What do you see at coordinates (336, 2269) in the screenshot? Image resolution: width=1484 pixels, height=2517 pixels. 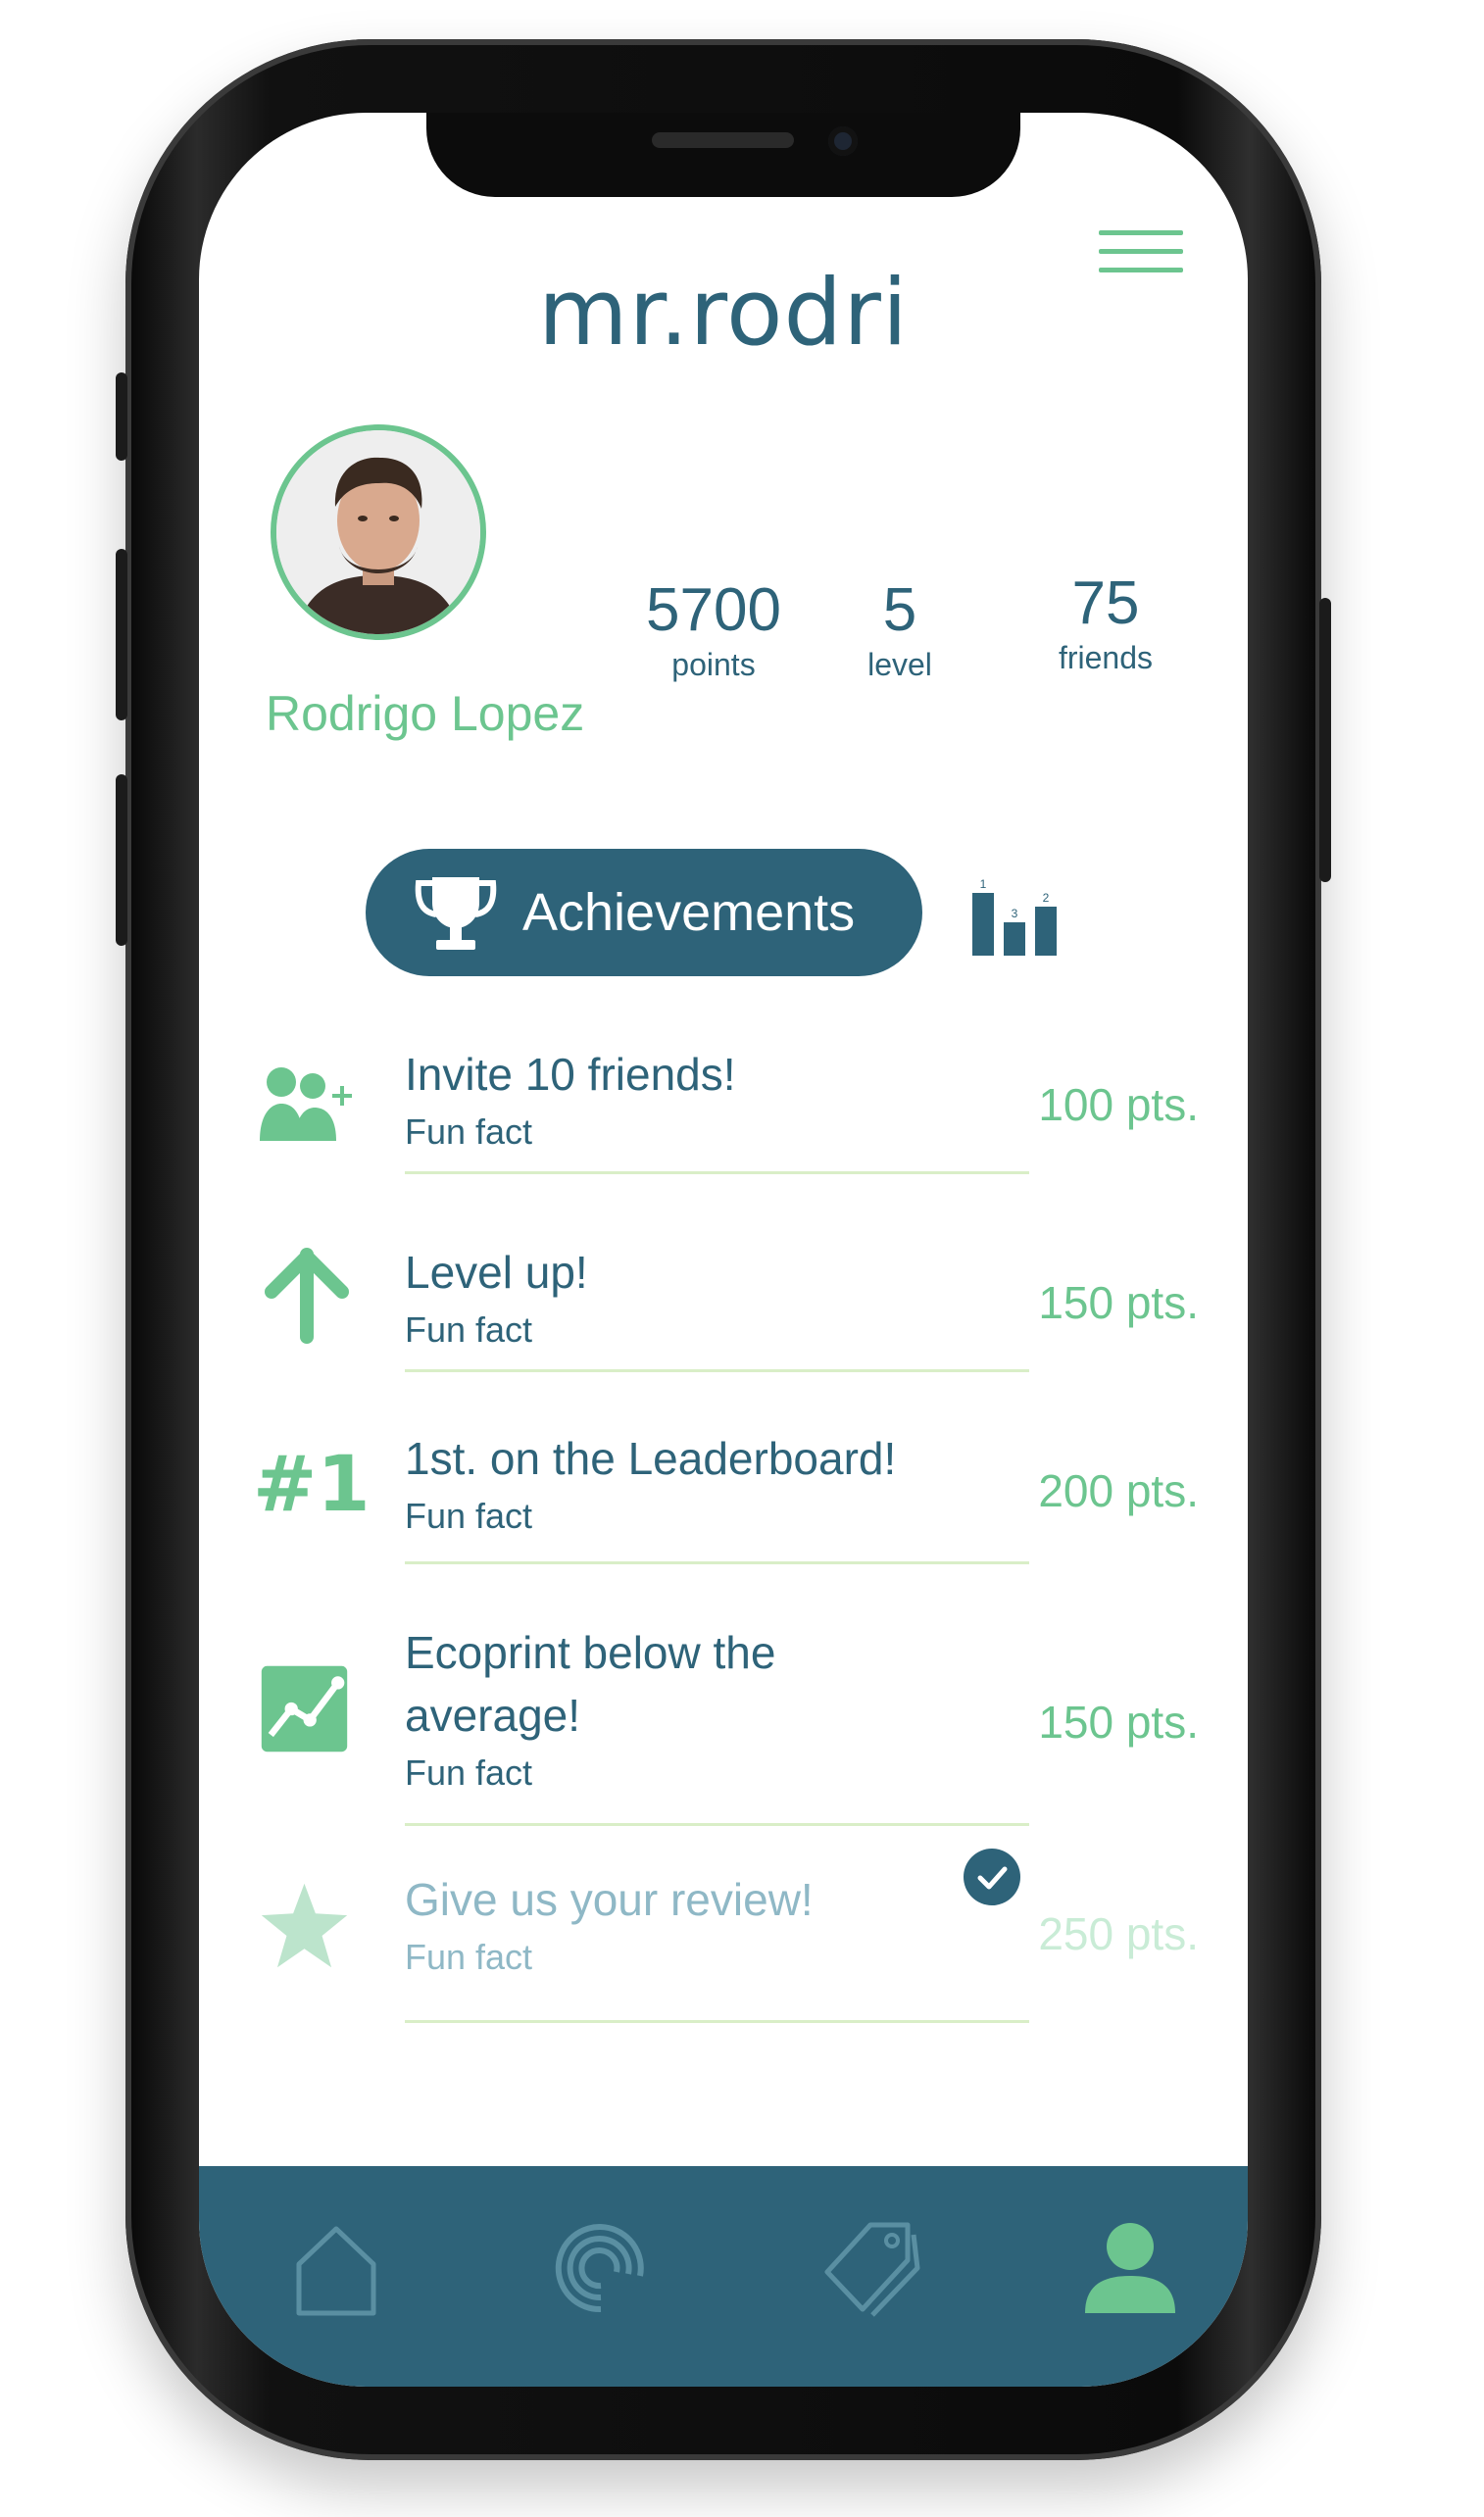 I see `home-icon` at bounding box center [336, 2269].